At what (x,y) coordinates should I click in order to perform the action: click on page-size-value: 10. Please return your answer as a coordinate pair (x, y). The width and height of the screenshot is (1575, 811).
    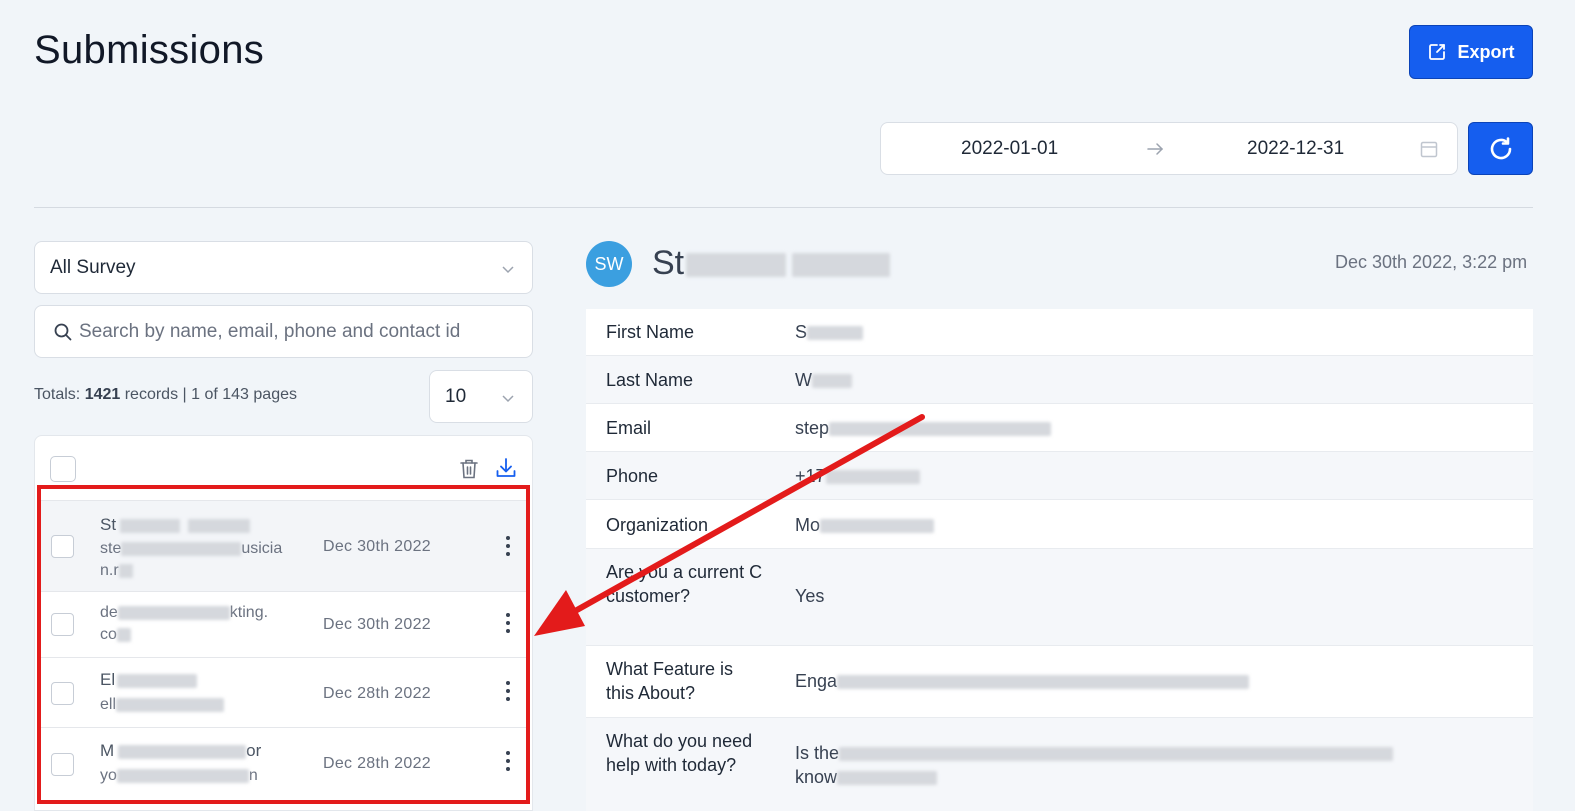
    Looking at the image, I should click on (456, 396).